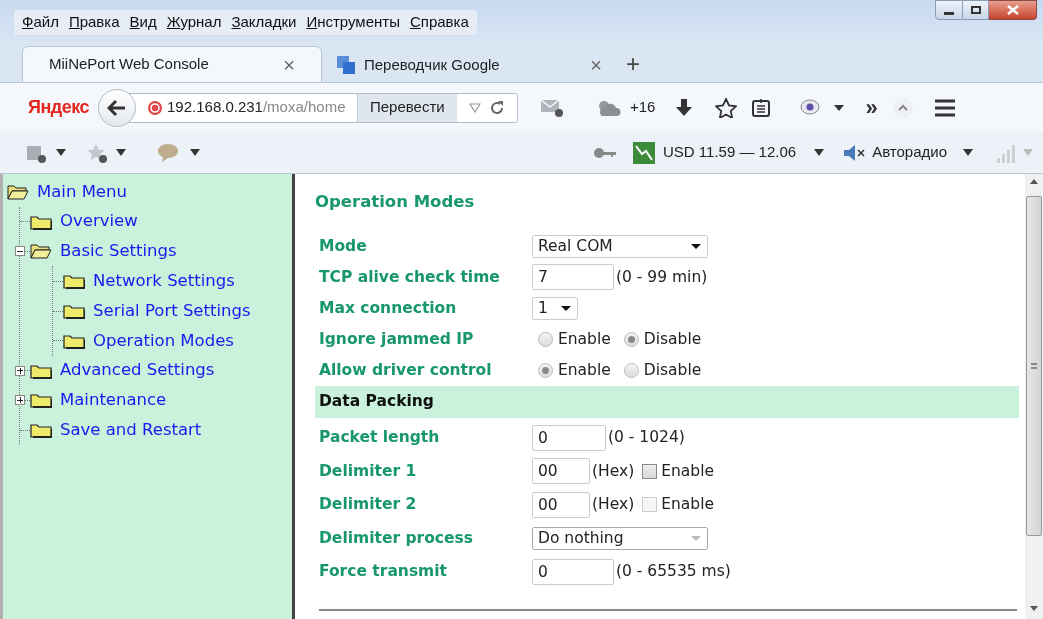 This screenshot has width=1043, height=619. I want to click on tree-item: Maintenance, so click(153, 400).